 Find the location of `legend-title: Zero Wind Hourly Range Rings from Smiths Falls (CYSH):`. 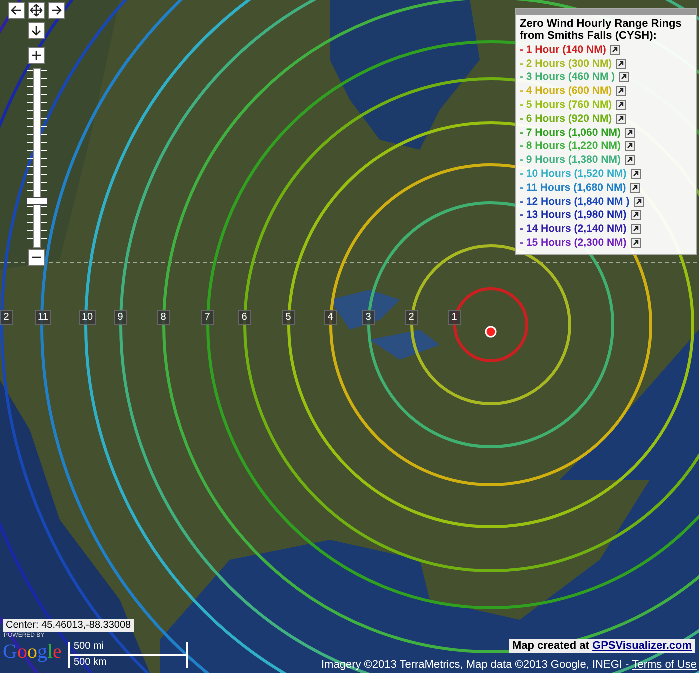

legend-title: Zero Wind Hourly Range Rings from Smiths Falls (CYSH): is located at coordinates (601, 30).